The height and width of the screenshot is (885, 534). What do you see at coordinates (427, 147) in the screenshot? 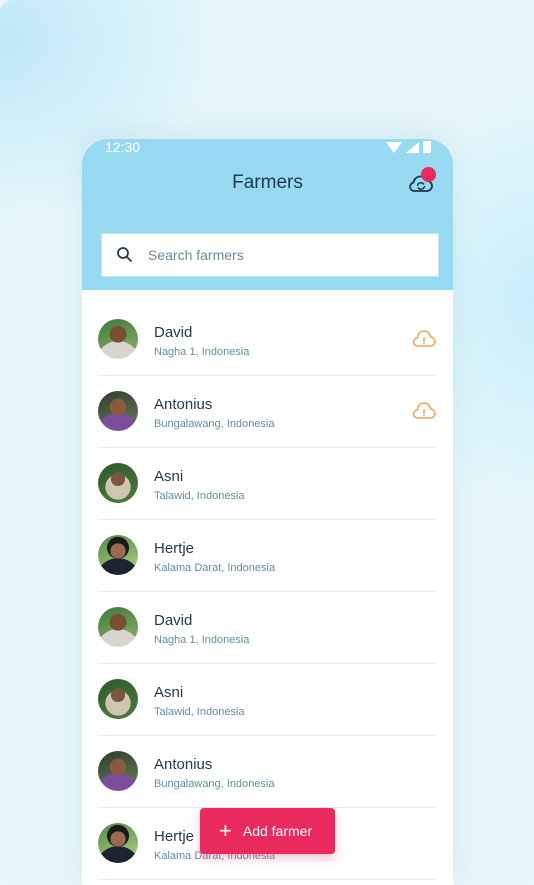
I see `battery-icon` at bounding box center [427, 147].